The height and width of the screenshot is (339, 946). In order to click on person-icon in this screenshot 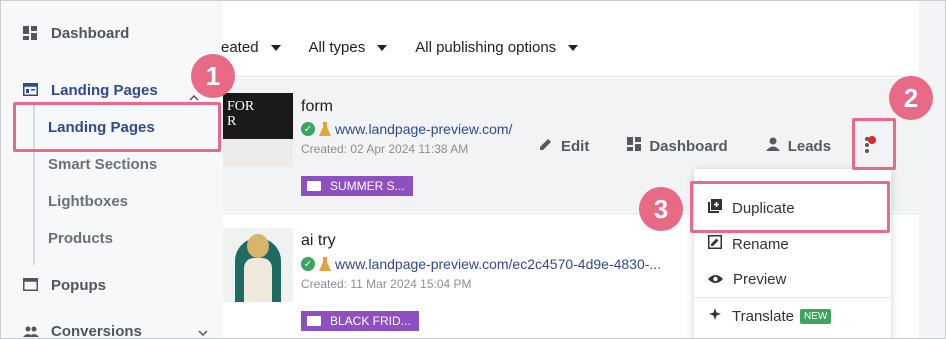, I will do `click(772, 146)`.